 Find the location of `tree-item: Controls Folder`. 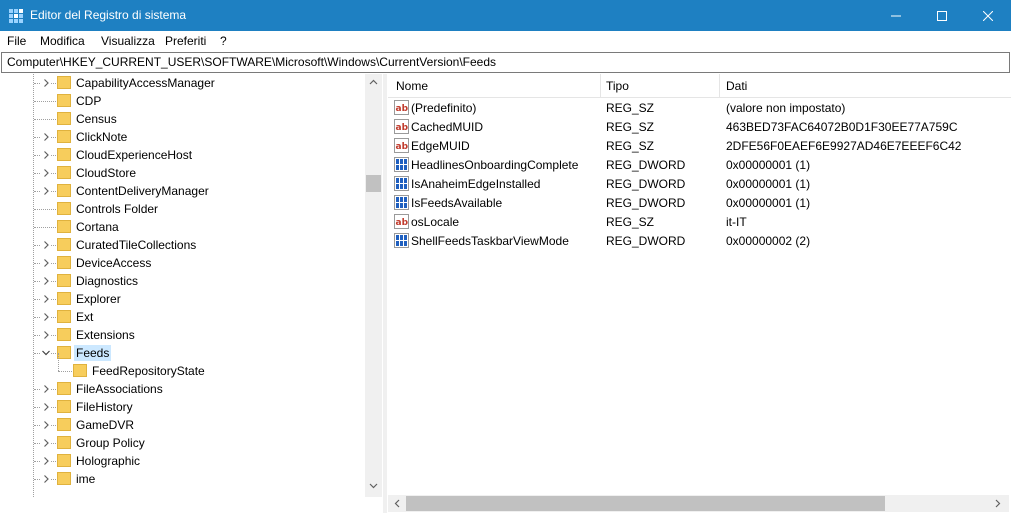

tree-item: Controls Folder is located at coordinates (182, 209).